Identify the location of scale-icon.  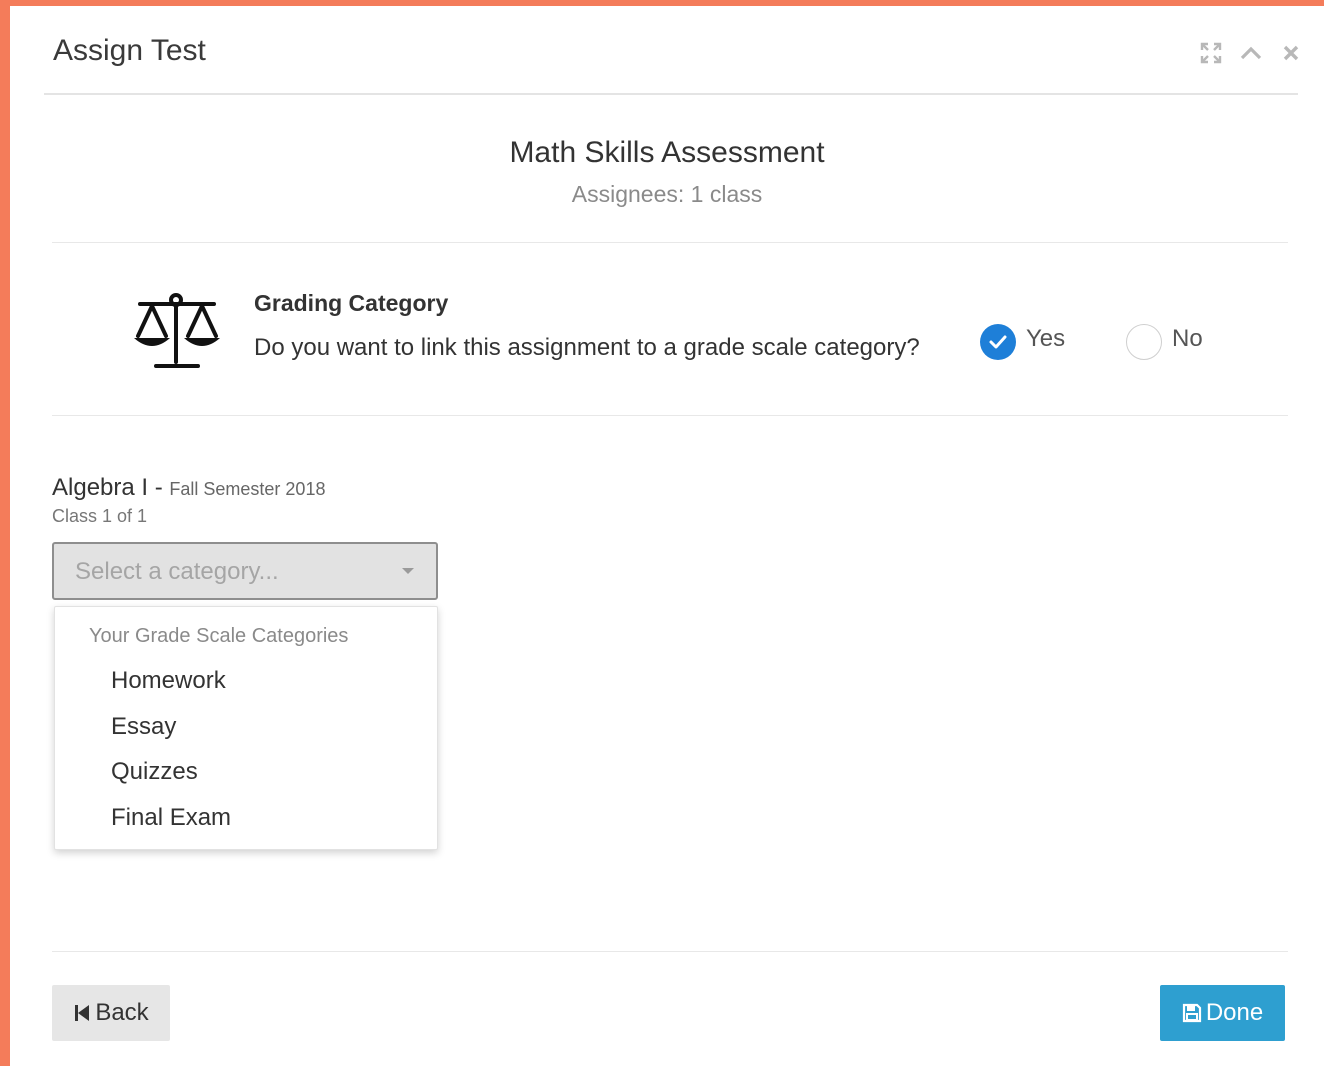
(178, 332).